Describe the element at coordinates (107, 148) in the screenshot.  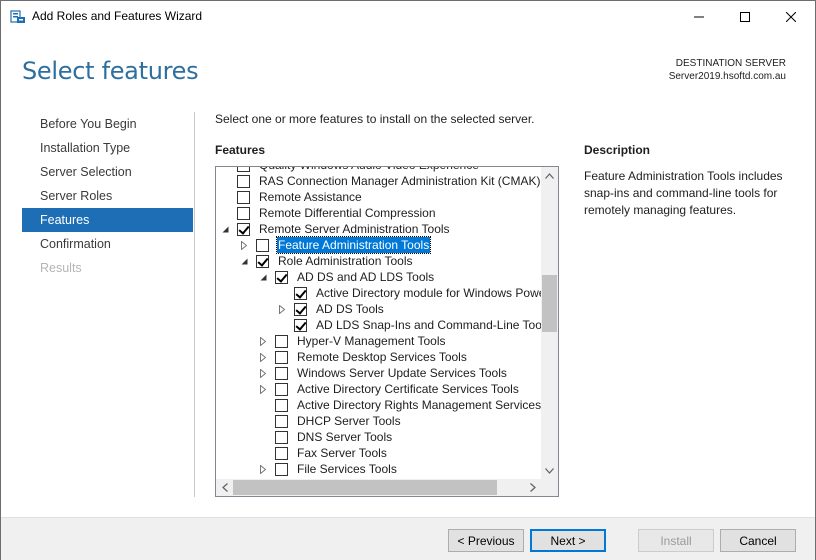
I see `nav-item-installation-type: Installation Type` at that location.